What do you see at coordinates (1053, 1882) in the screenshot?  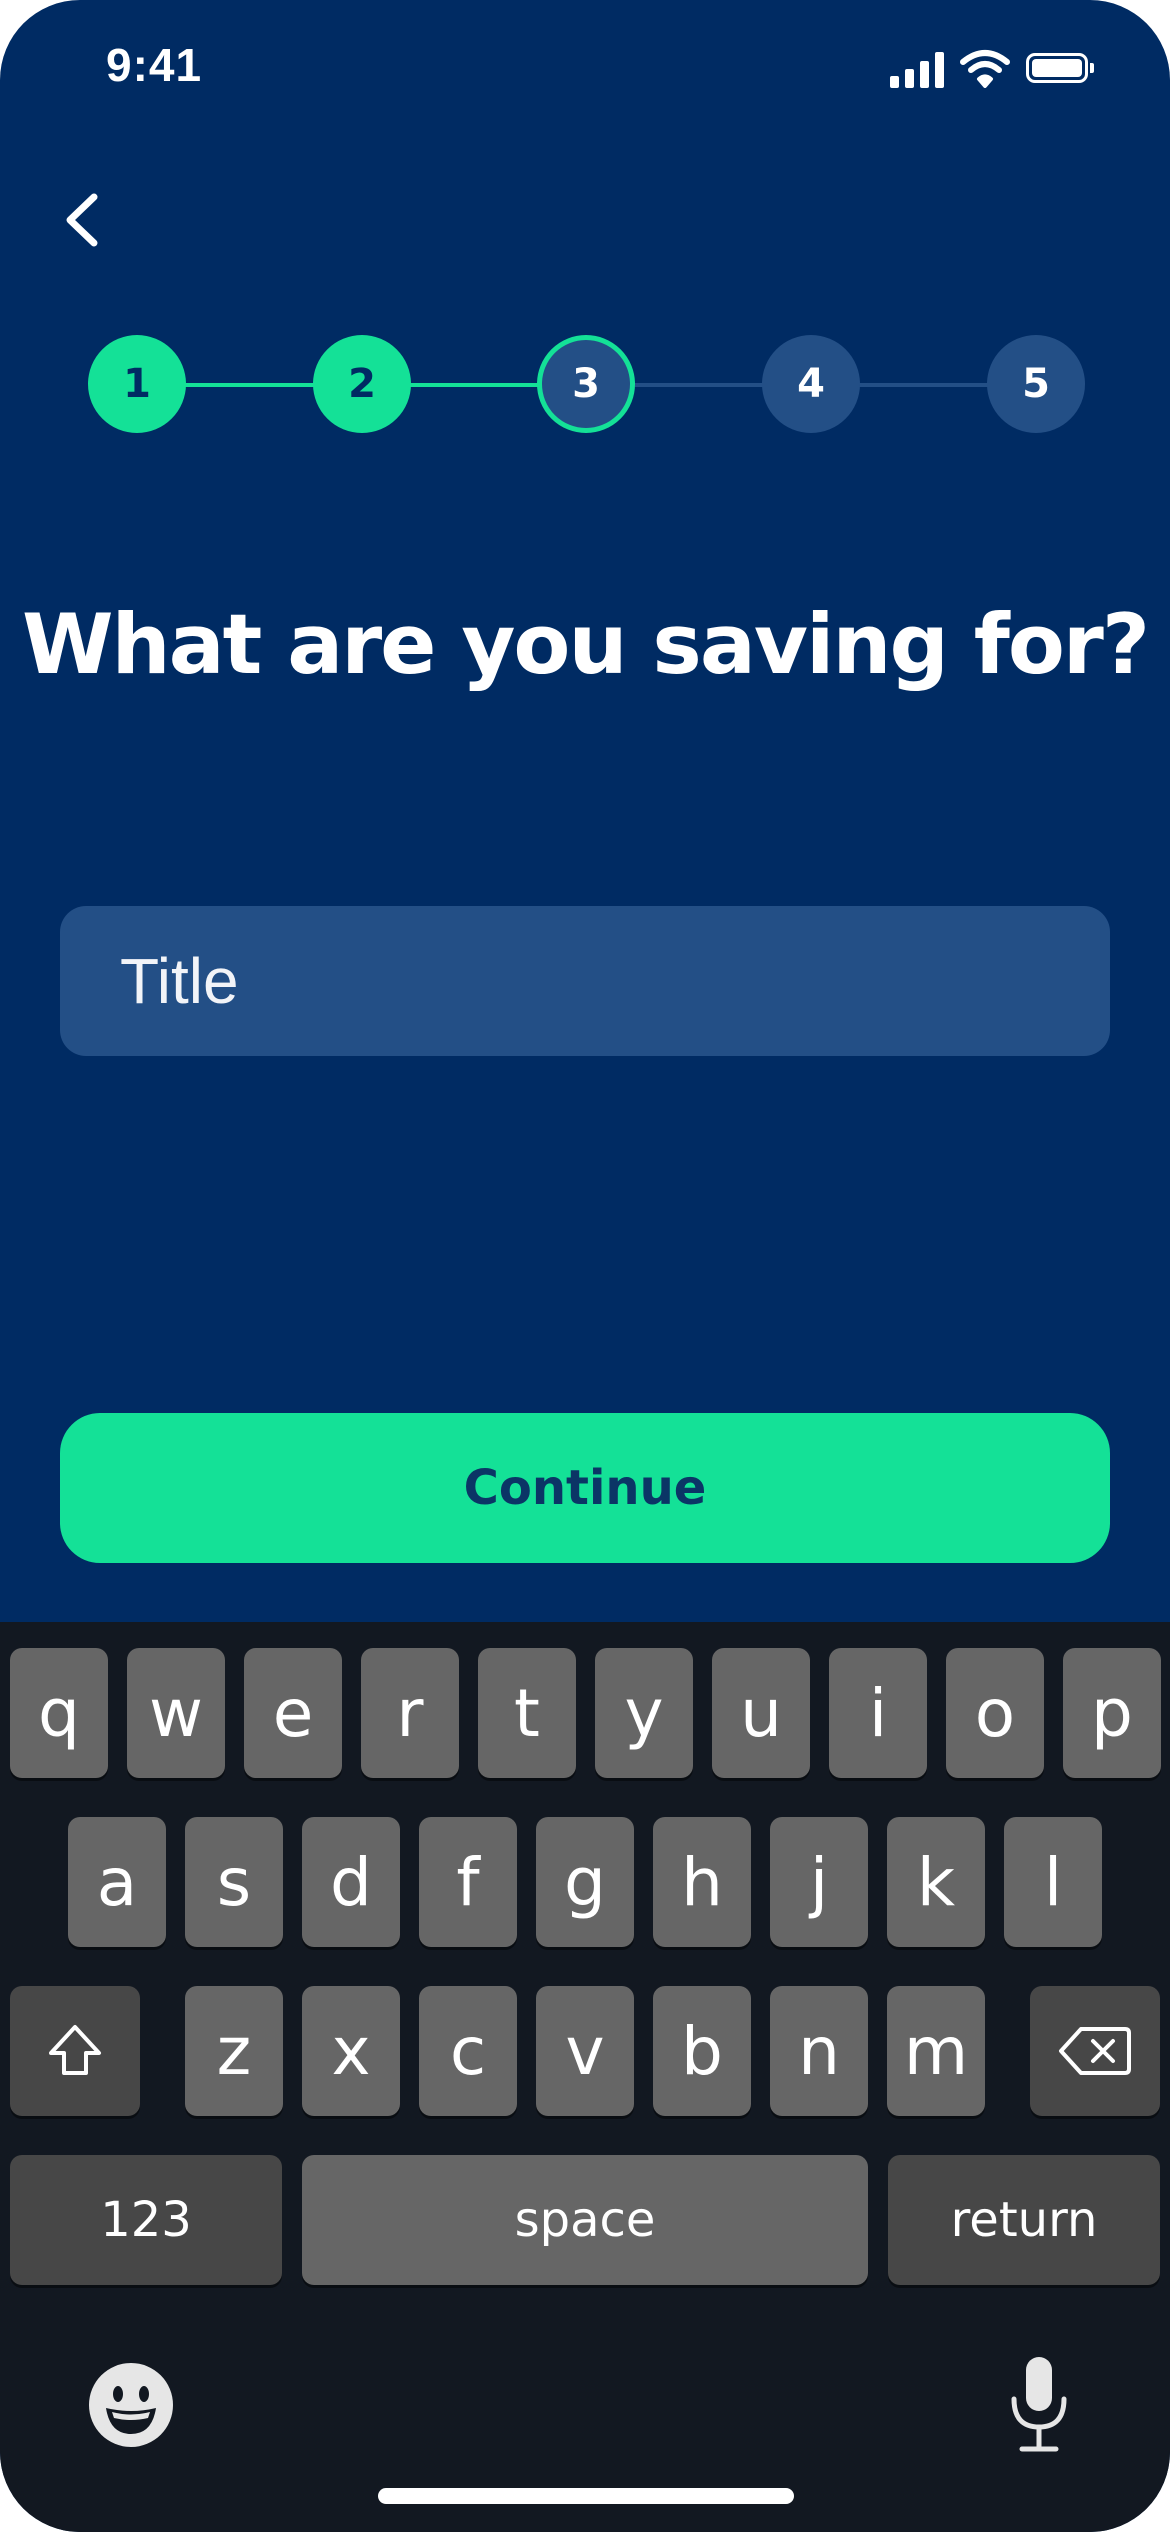 I see `key-l: l` at bounding box center [1053, 1882].